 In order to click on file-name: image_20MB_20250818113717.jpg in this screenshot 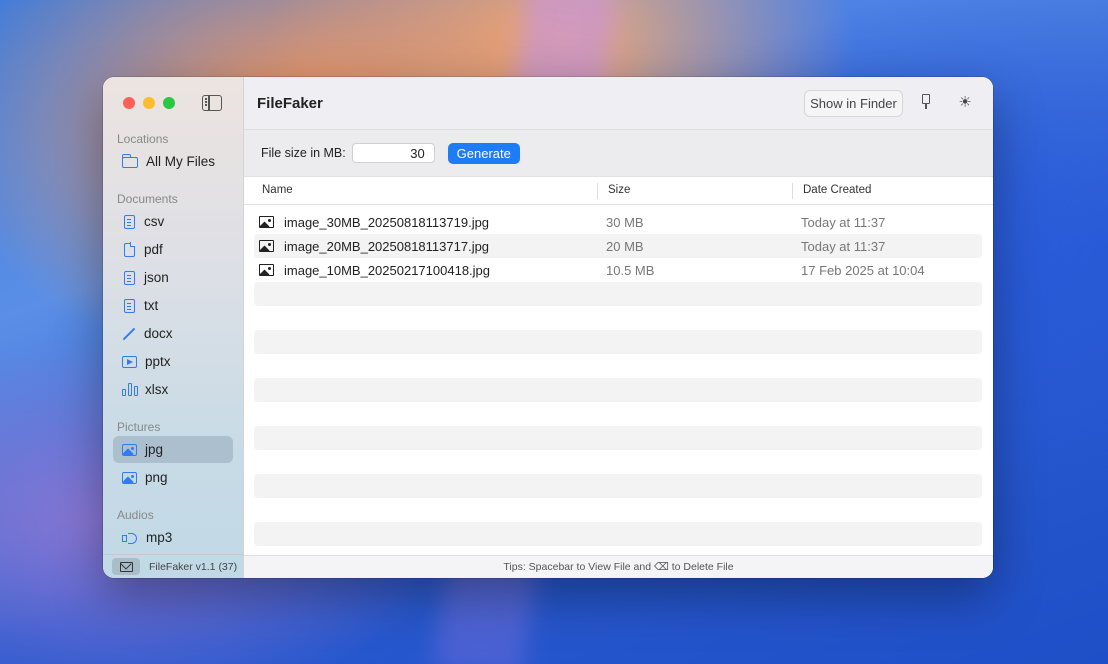, I will do `click(387, 246)`.